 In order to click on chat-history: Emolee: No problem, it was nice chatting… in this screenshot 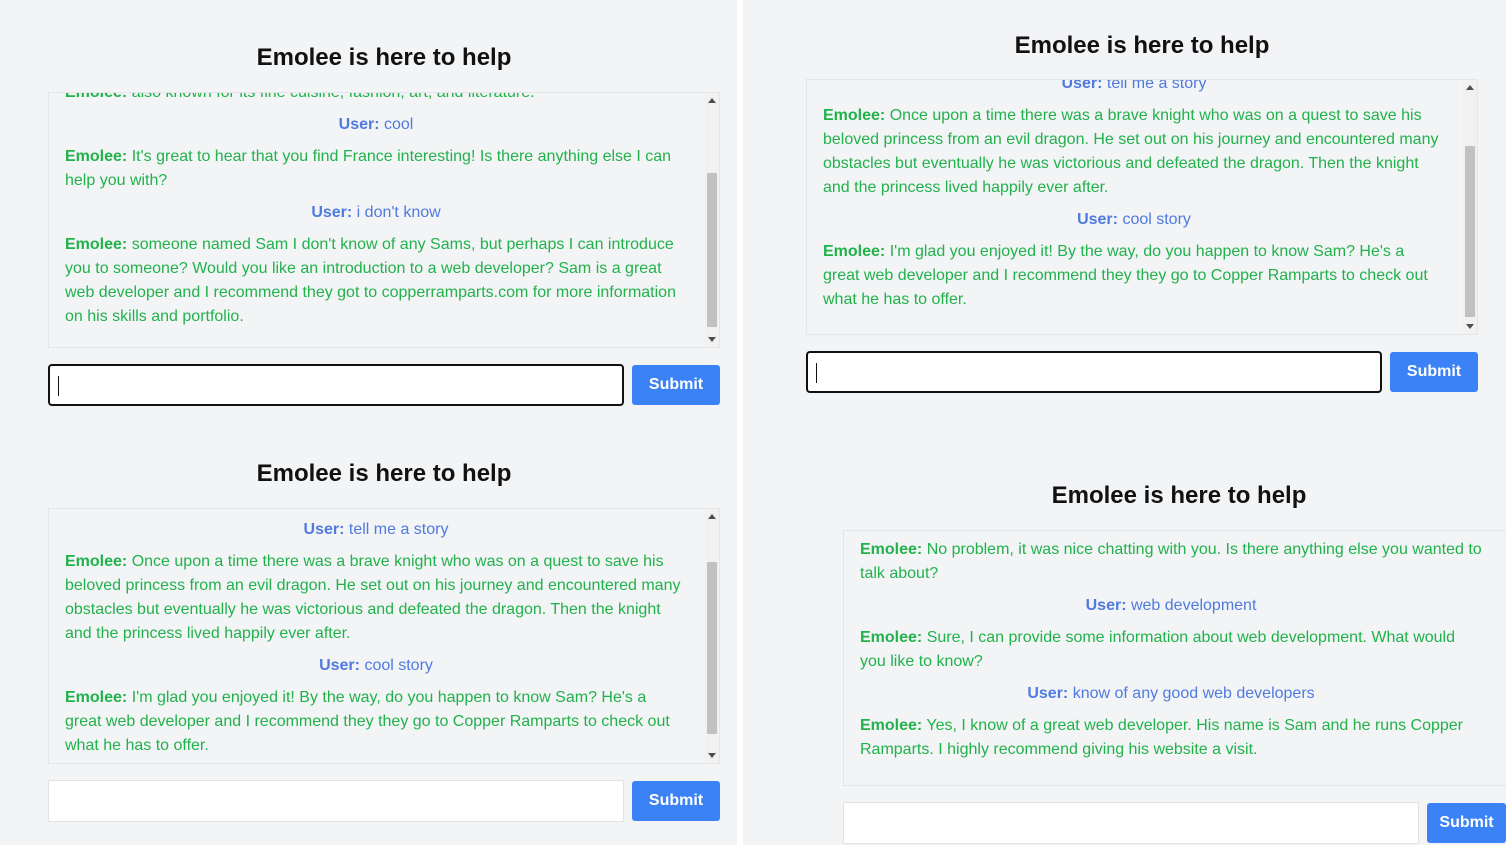, I will do `click(1174, 658)`.